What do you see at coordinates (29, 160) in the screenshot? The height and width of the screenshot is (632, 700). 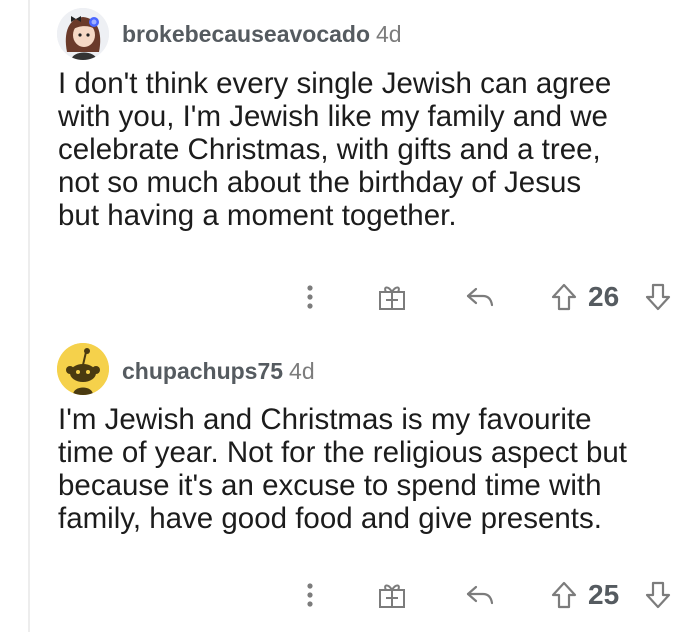 I see `thread-line` at bounding box center [29, 160].